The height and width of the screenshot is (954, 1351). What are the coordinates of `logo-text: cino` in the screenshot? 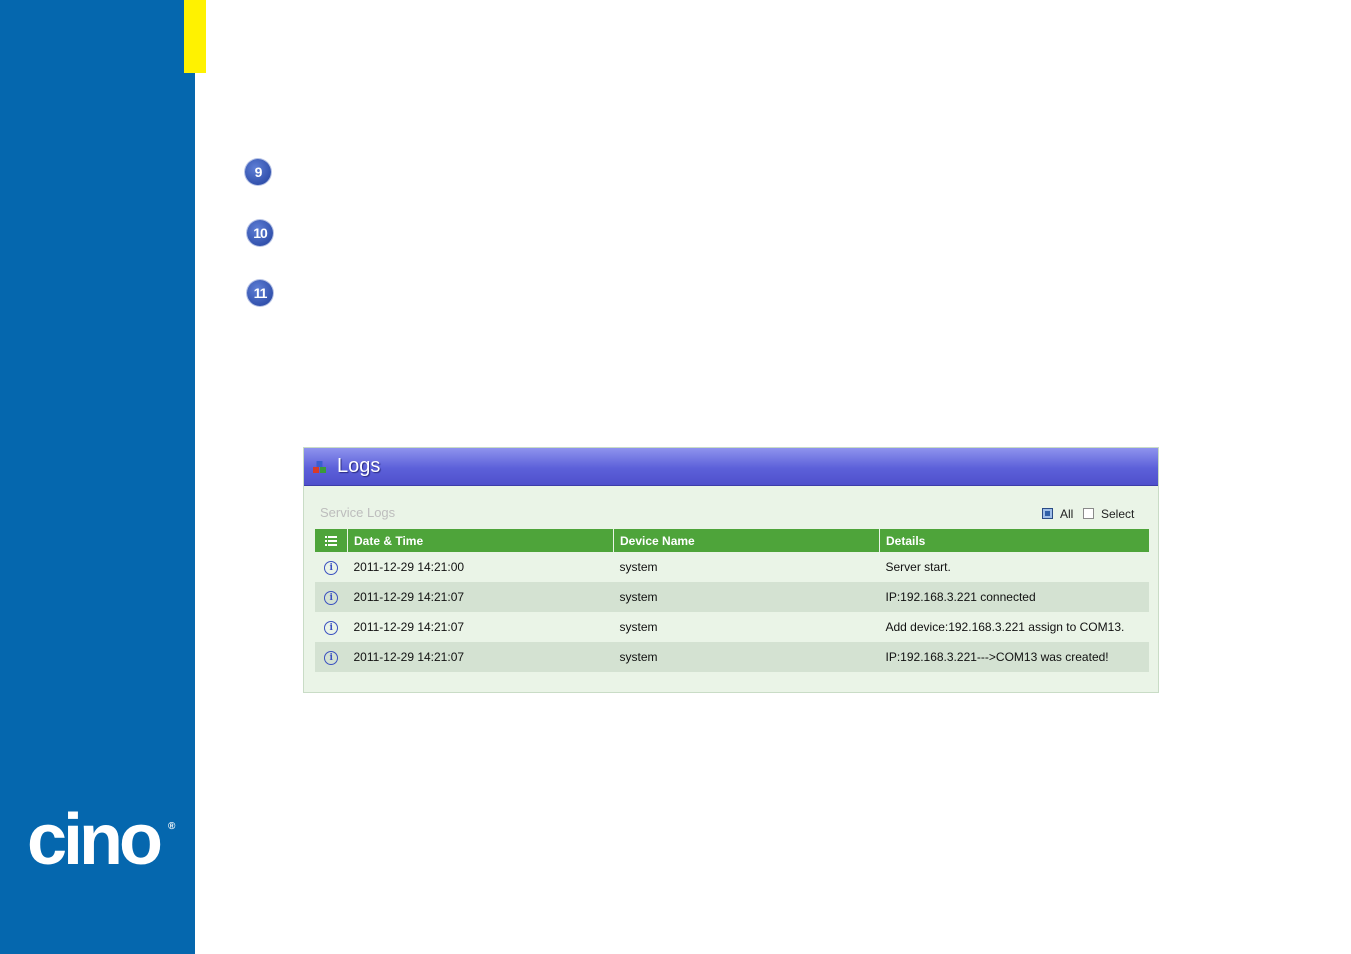 It's located at (95, 840).